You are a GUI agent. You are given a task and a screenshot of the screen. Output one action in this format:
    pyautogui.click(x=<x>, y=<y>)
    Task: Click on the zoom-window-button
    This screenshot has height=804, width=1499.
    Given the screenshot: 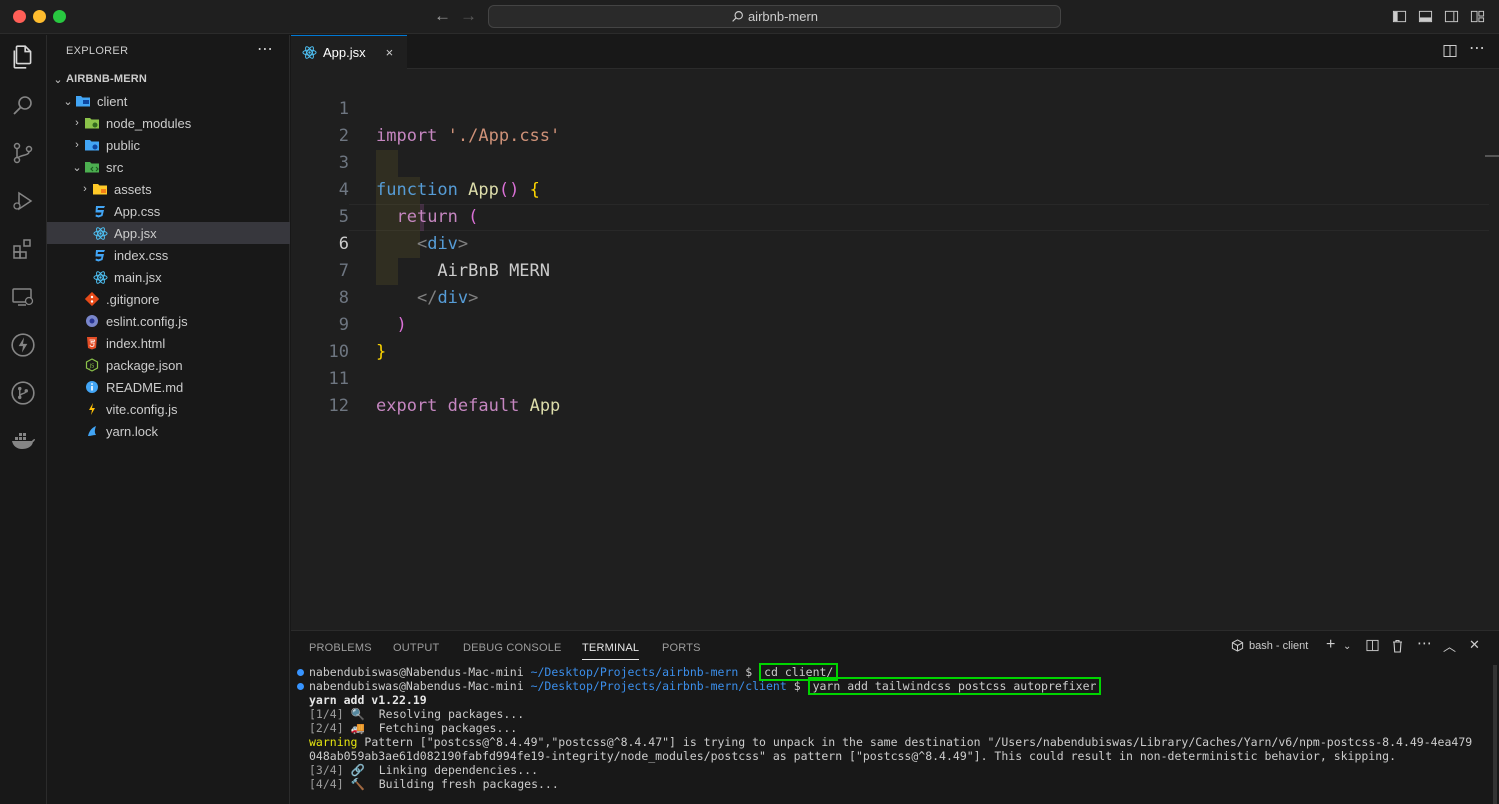 What is the action you would take?
    pyautogui.click(x=59, y=16)
    